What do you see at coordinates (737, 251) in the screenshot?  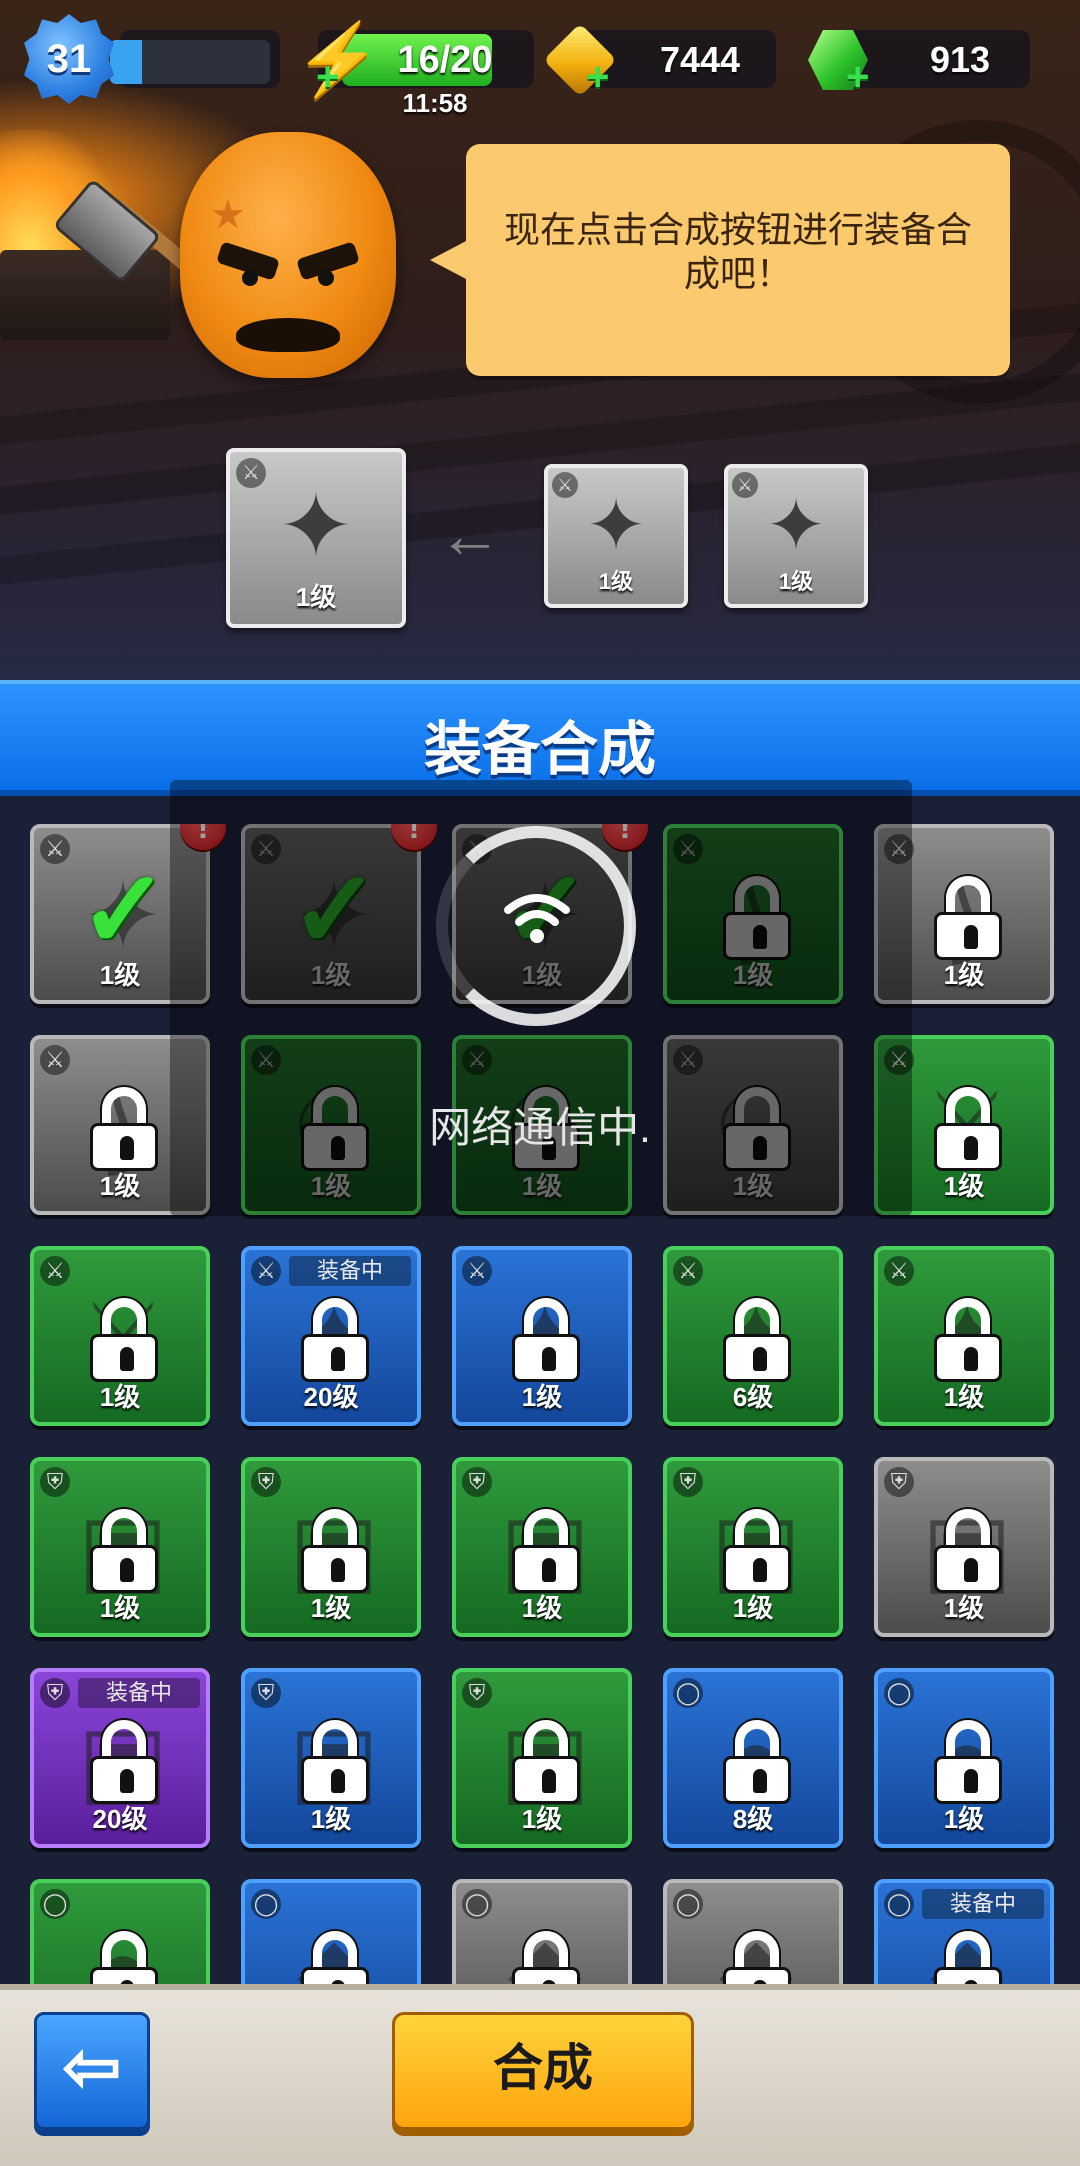 I see `speech-text: 现在点击合成按钮进行装备合成吧！` at bounding box center [737, 251].